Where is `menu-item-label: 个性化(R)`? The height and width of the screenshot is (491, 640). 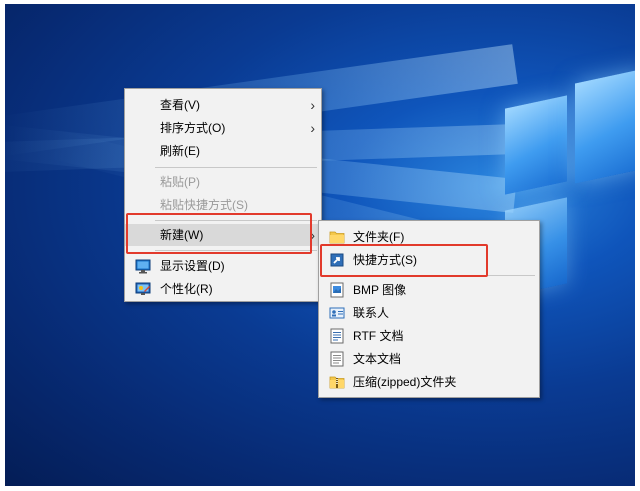 menu-item-label: 个性化(R) is located at coordinates (186, 289).